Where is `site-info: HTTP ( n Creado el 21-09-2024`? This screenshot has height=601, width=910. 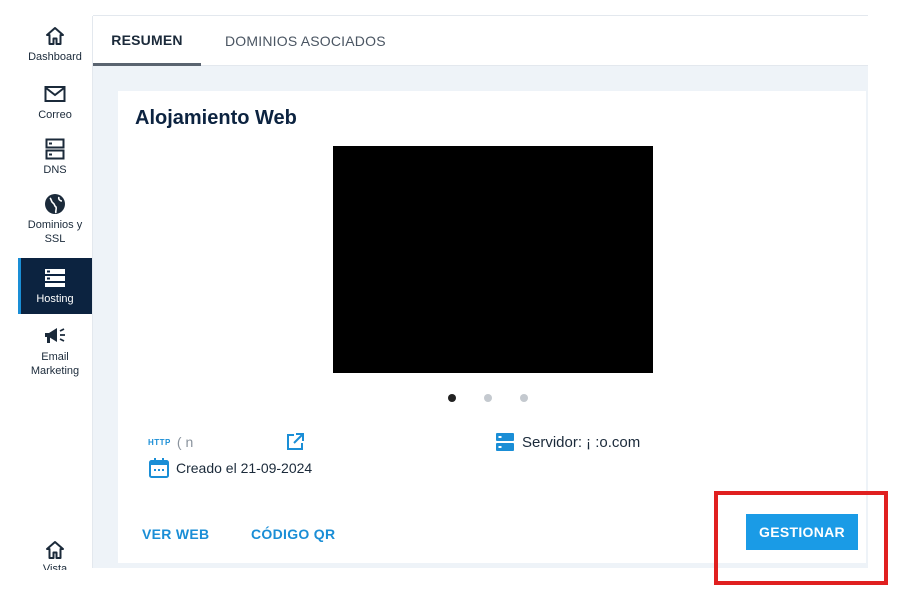
site-info: HTTP ( n Creado el 21-09-2024 is located at coordinates (230, 455).